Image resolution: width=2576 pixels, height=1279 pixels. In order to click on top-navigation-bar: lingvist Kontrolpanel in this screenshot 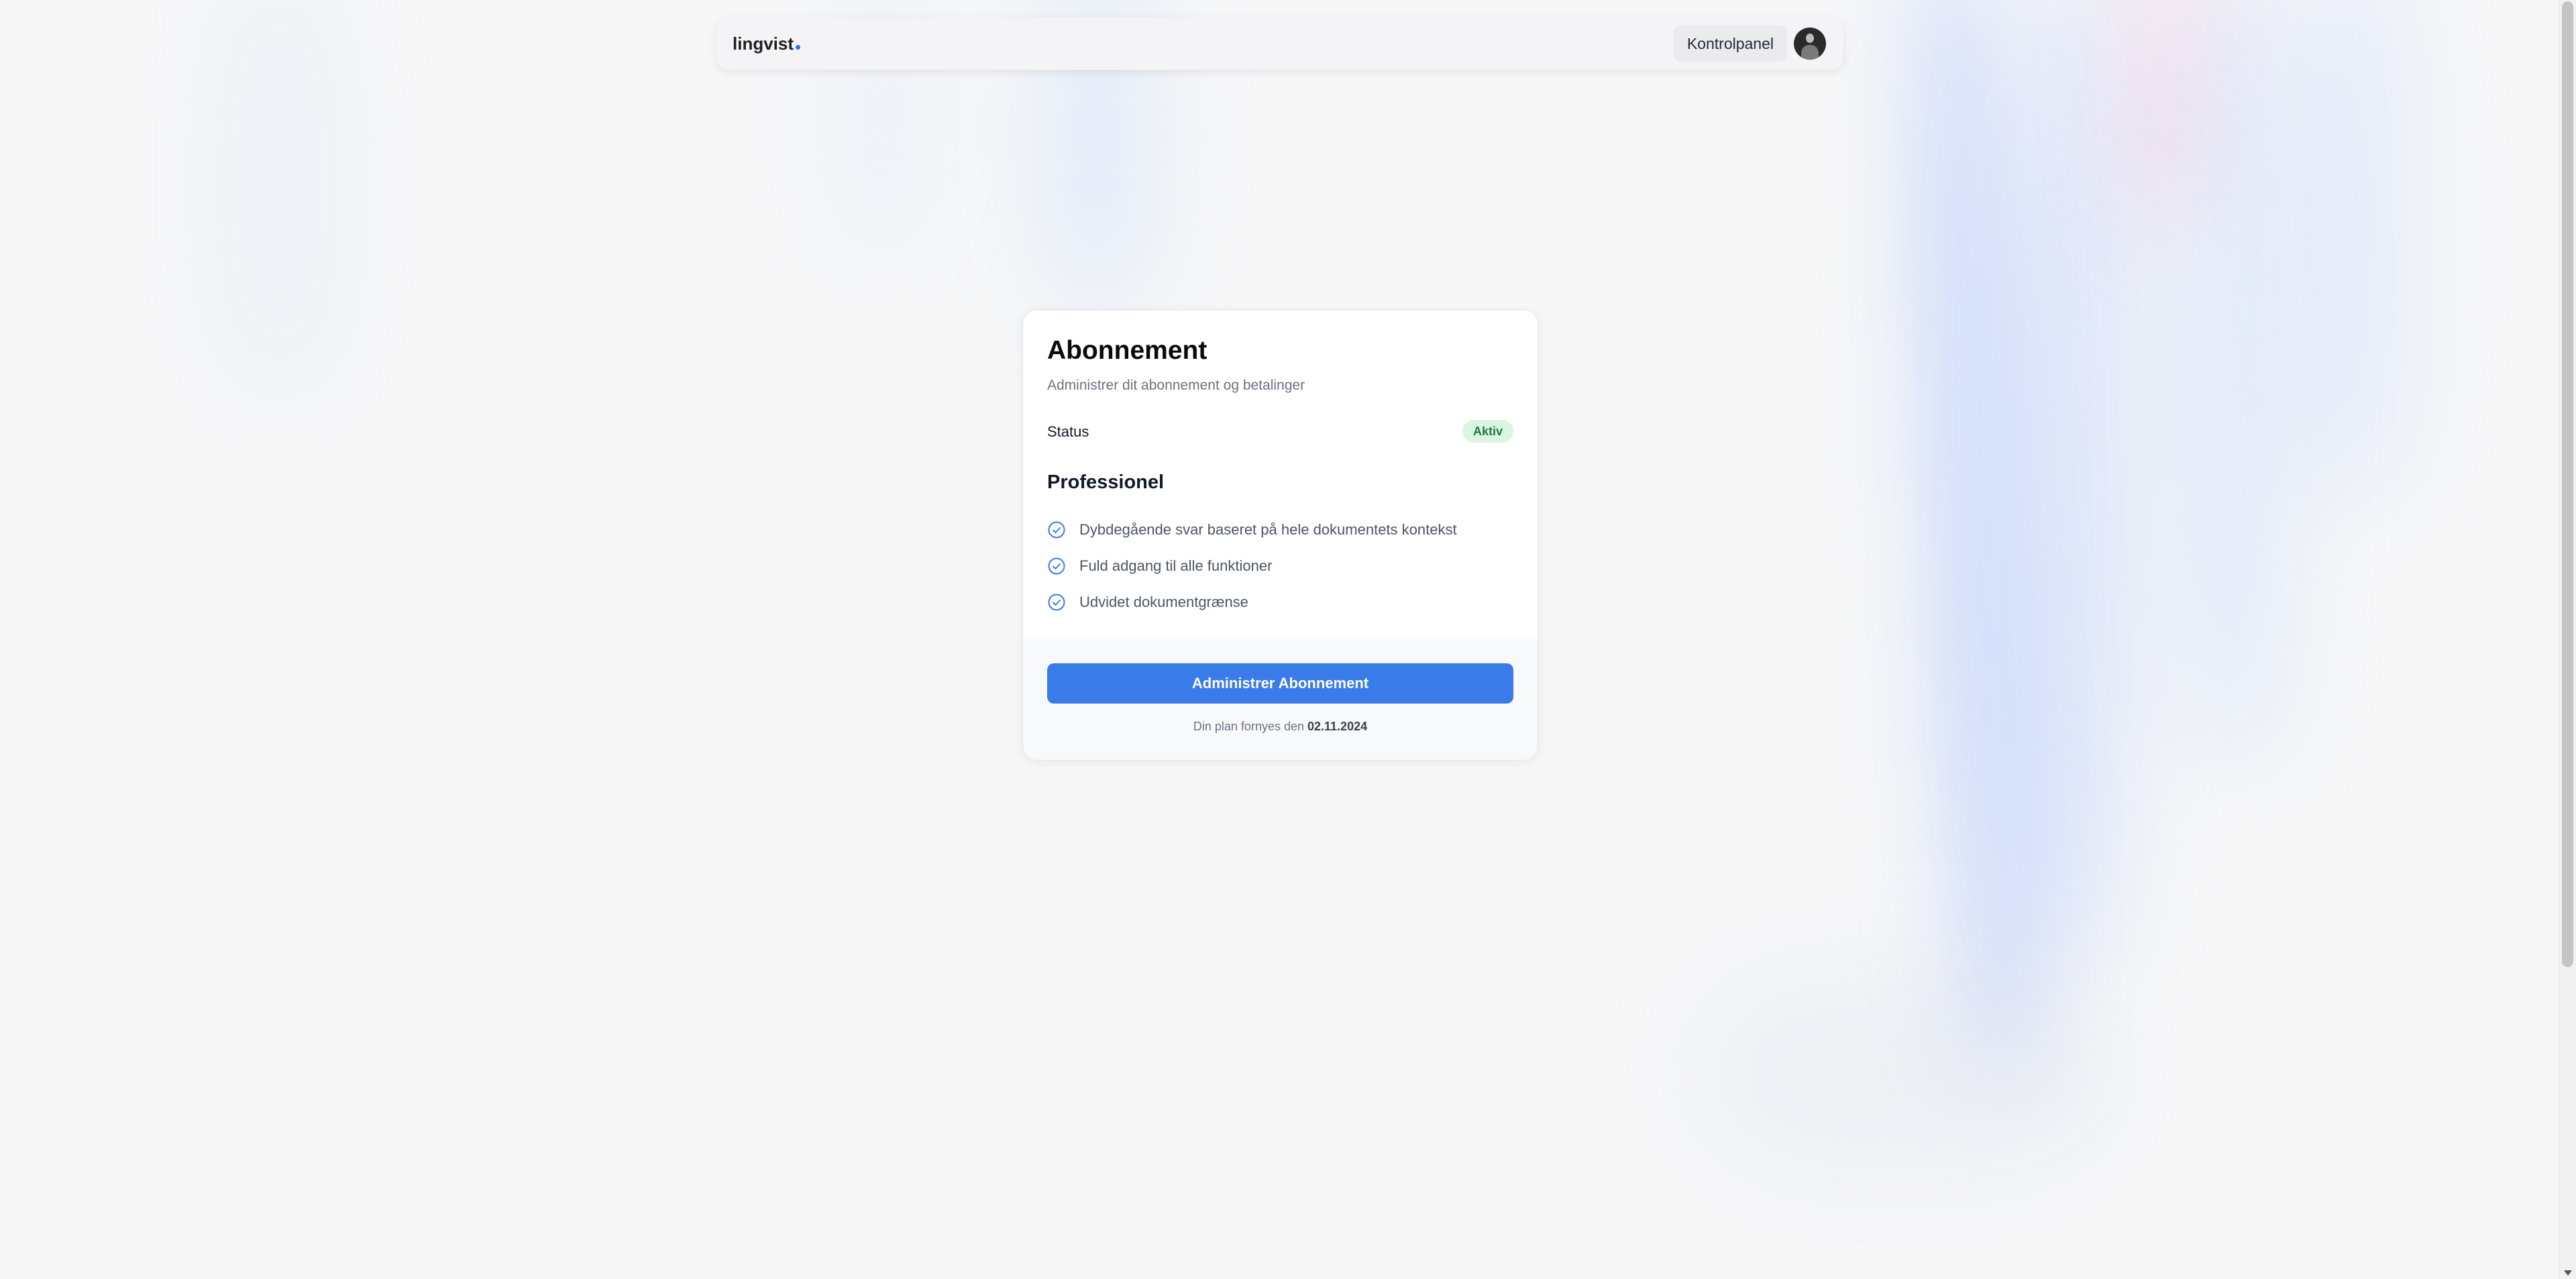, I will do `click(1279, 43)`.